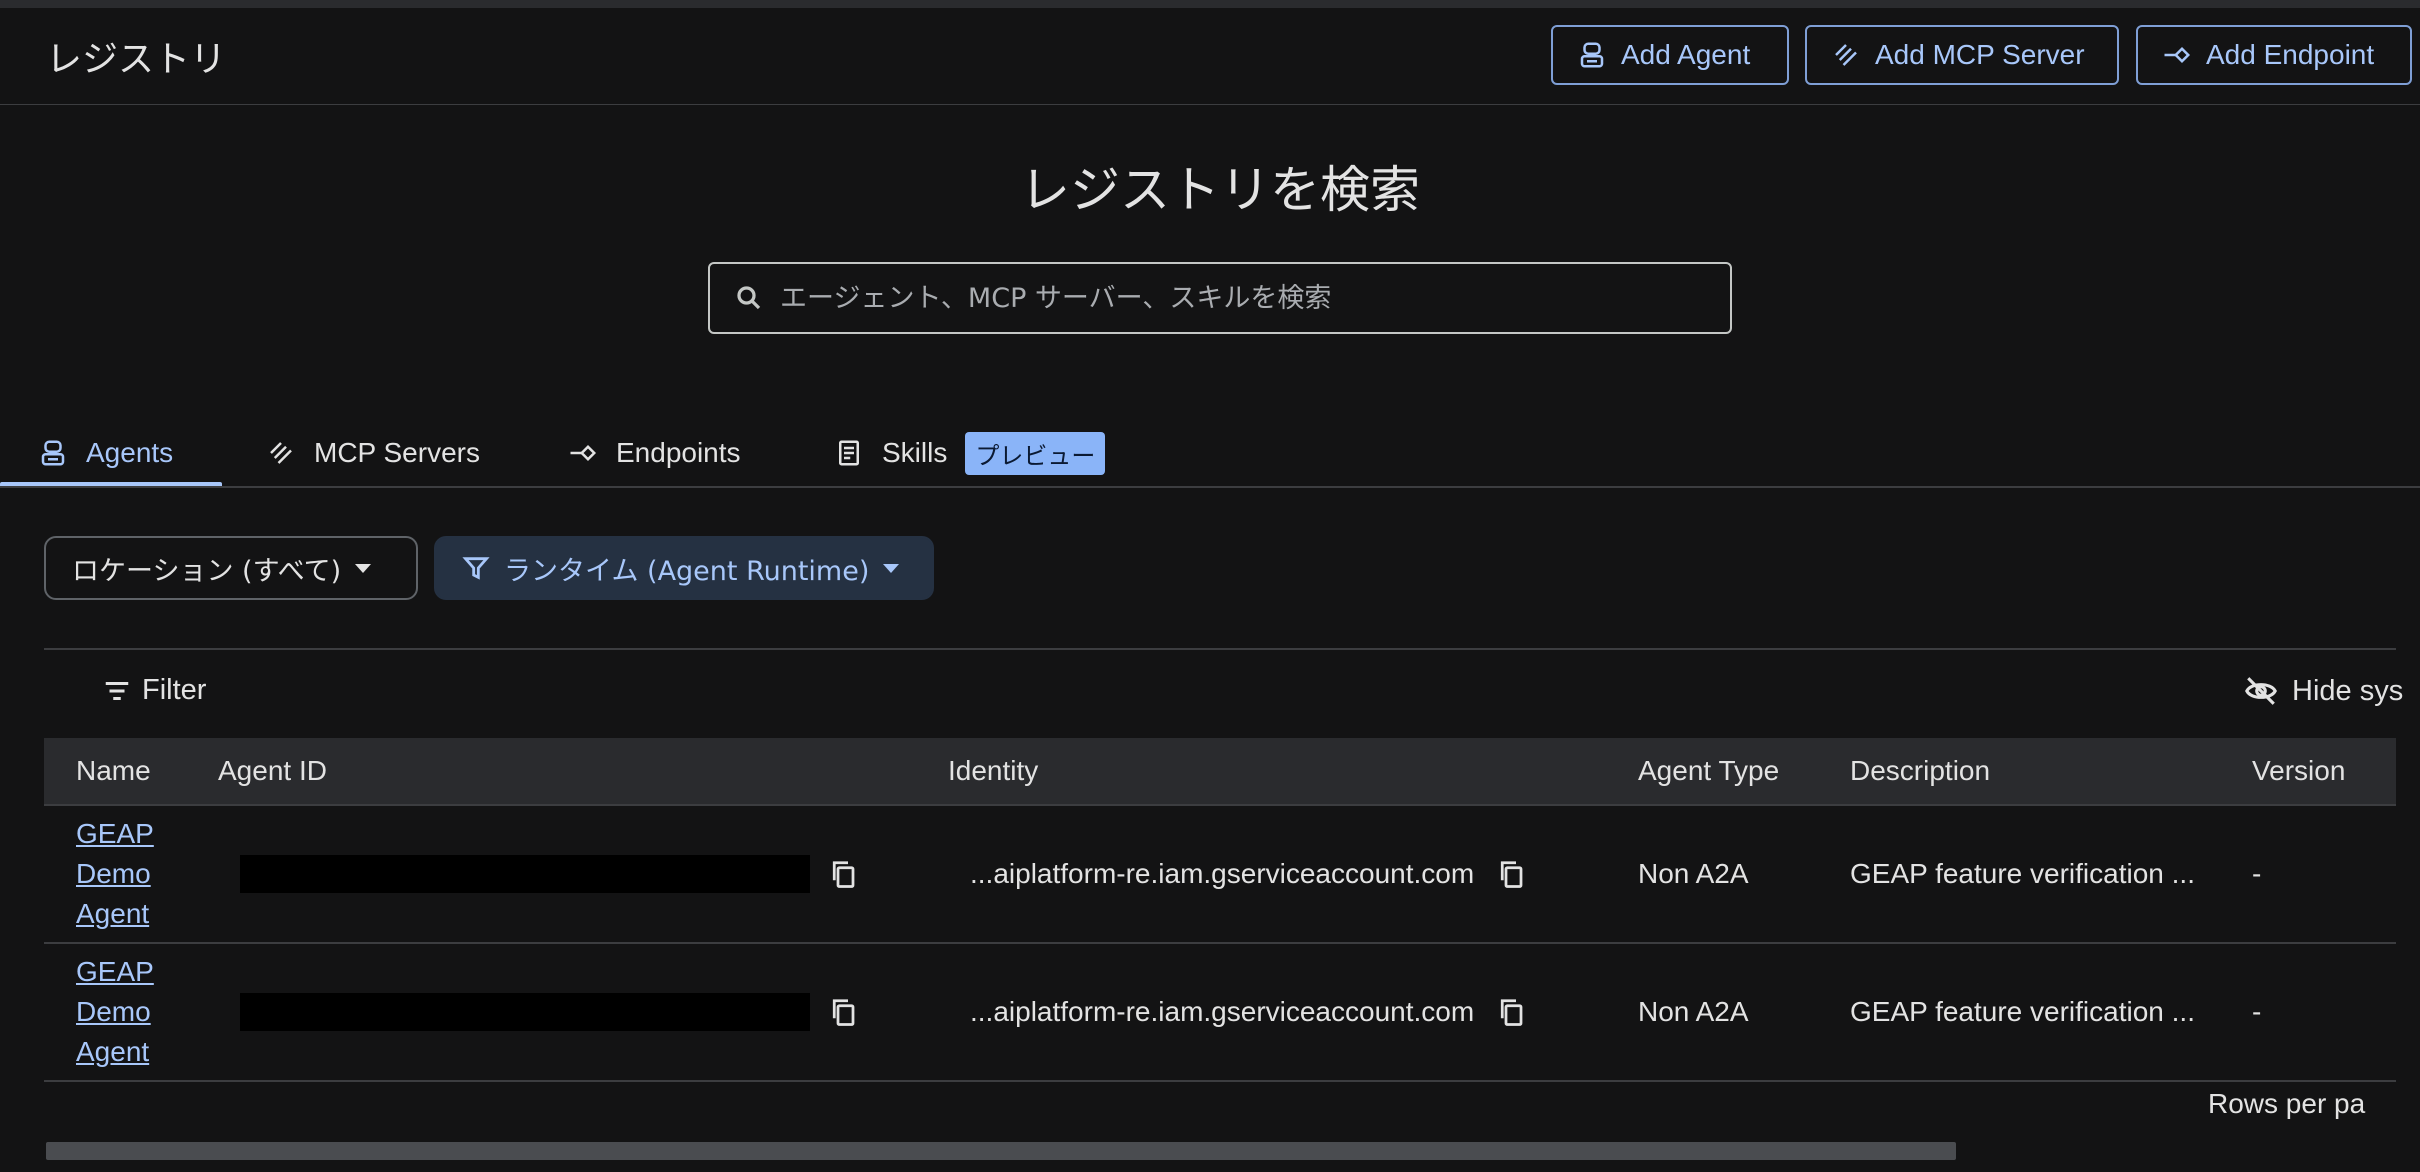 The image size is (2420, 1172). Describe the element at coordinates (678, 452) in the screenshot. I see `tab-endpoints-label: Endpoints` at that location.